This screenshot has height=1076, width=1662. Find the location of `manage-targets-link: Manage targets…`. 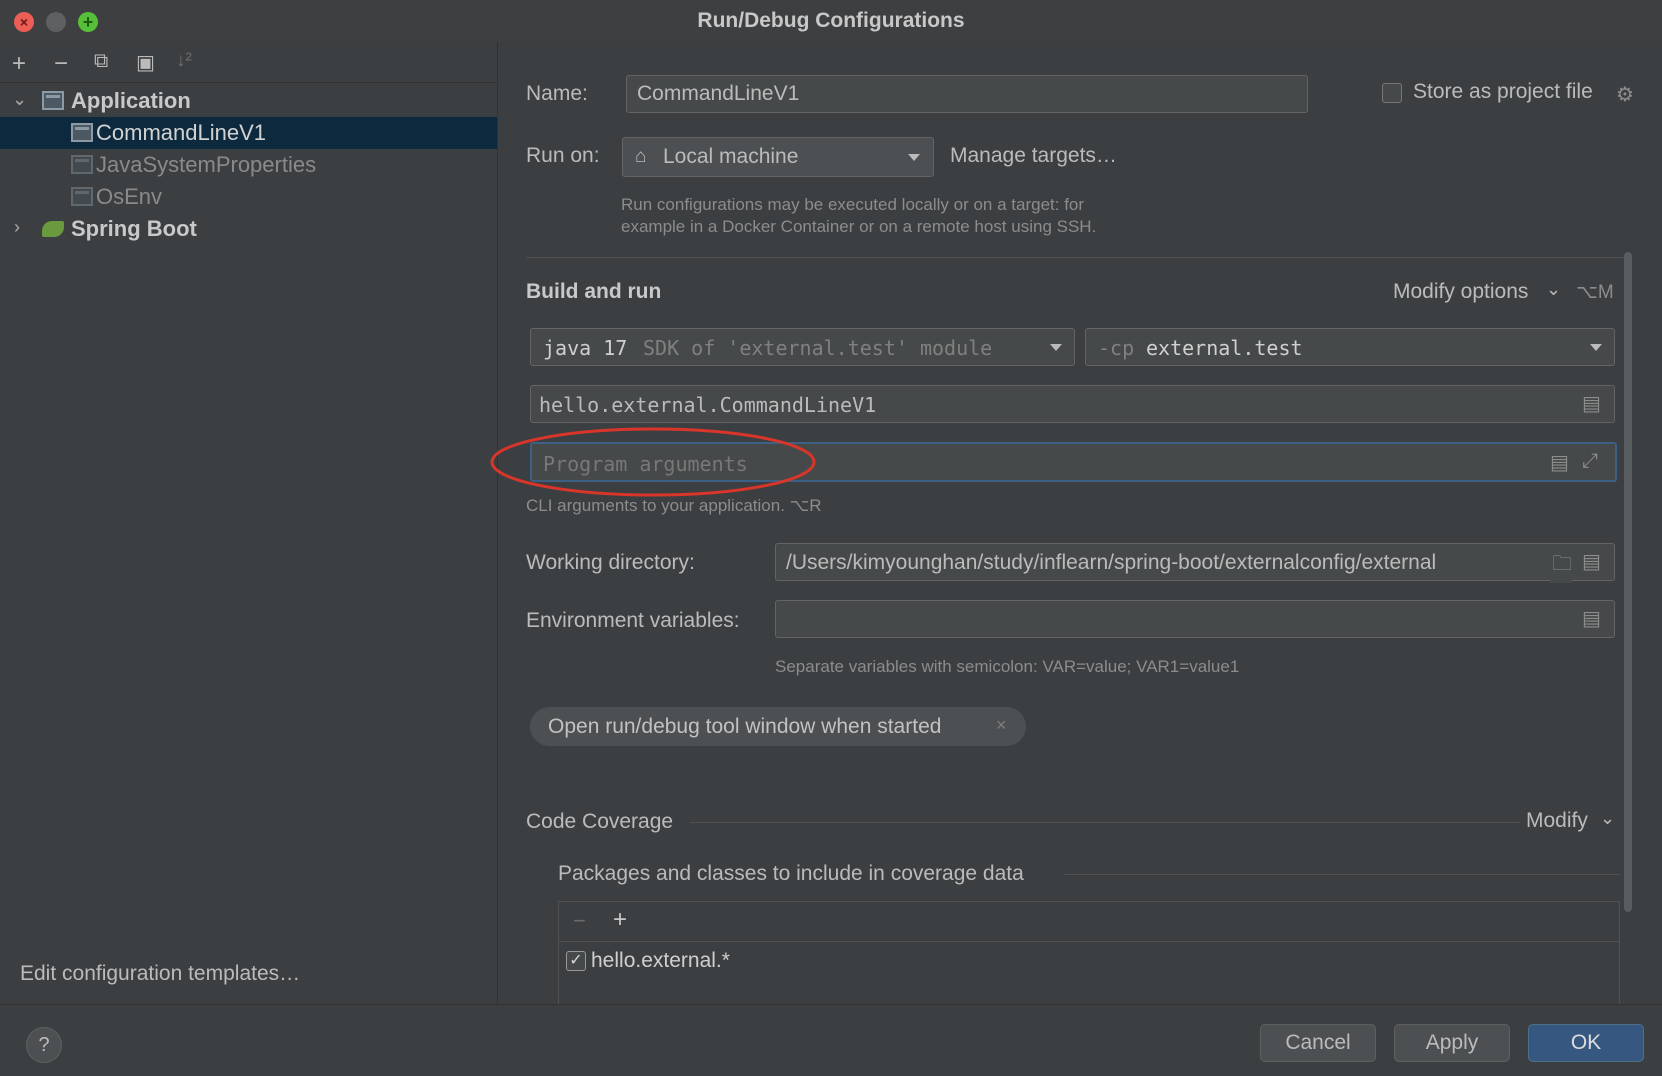

manage-targets-link: Manage targets… is located at coordinates (1033, 156).